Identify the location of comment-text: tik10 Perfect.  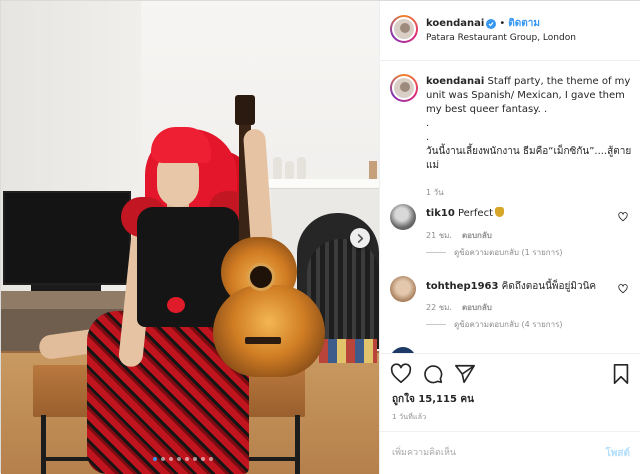
(465, 213).